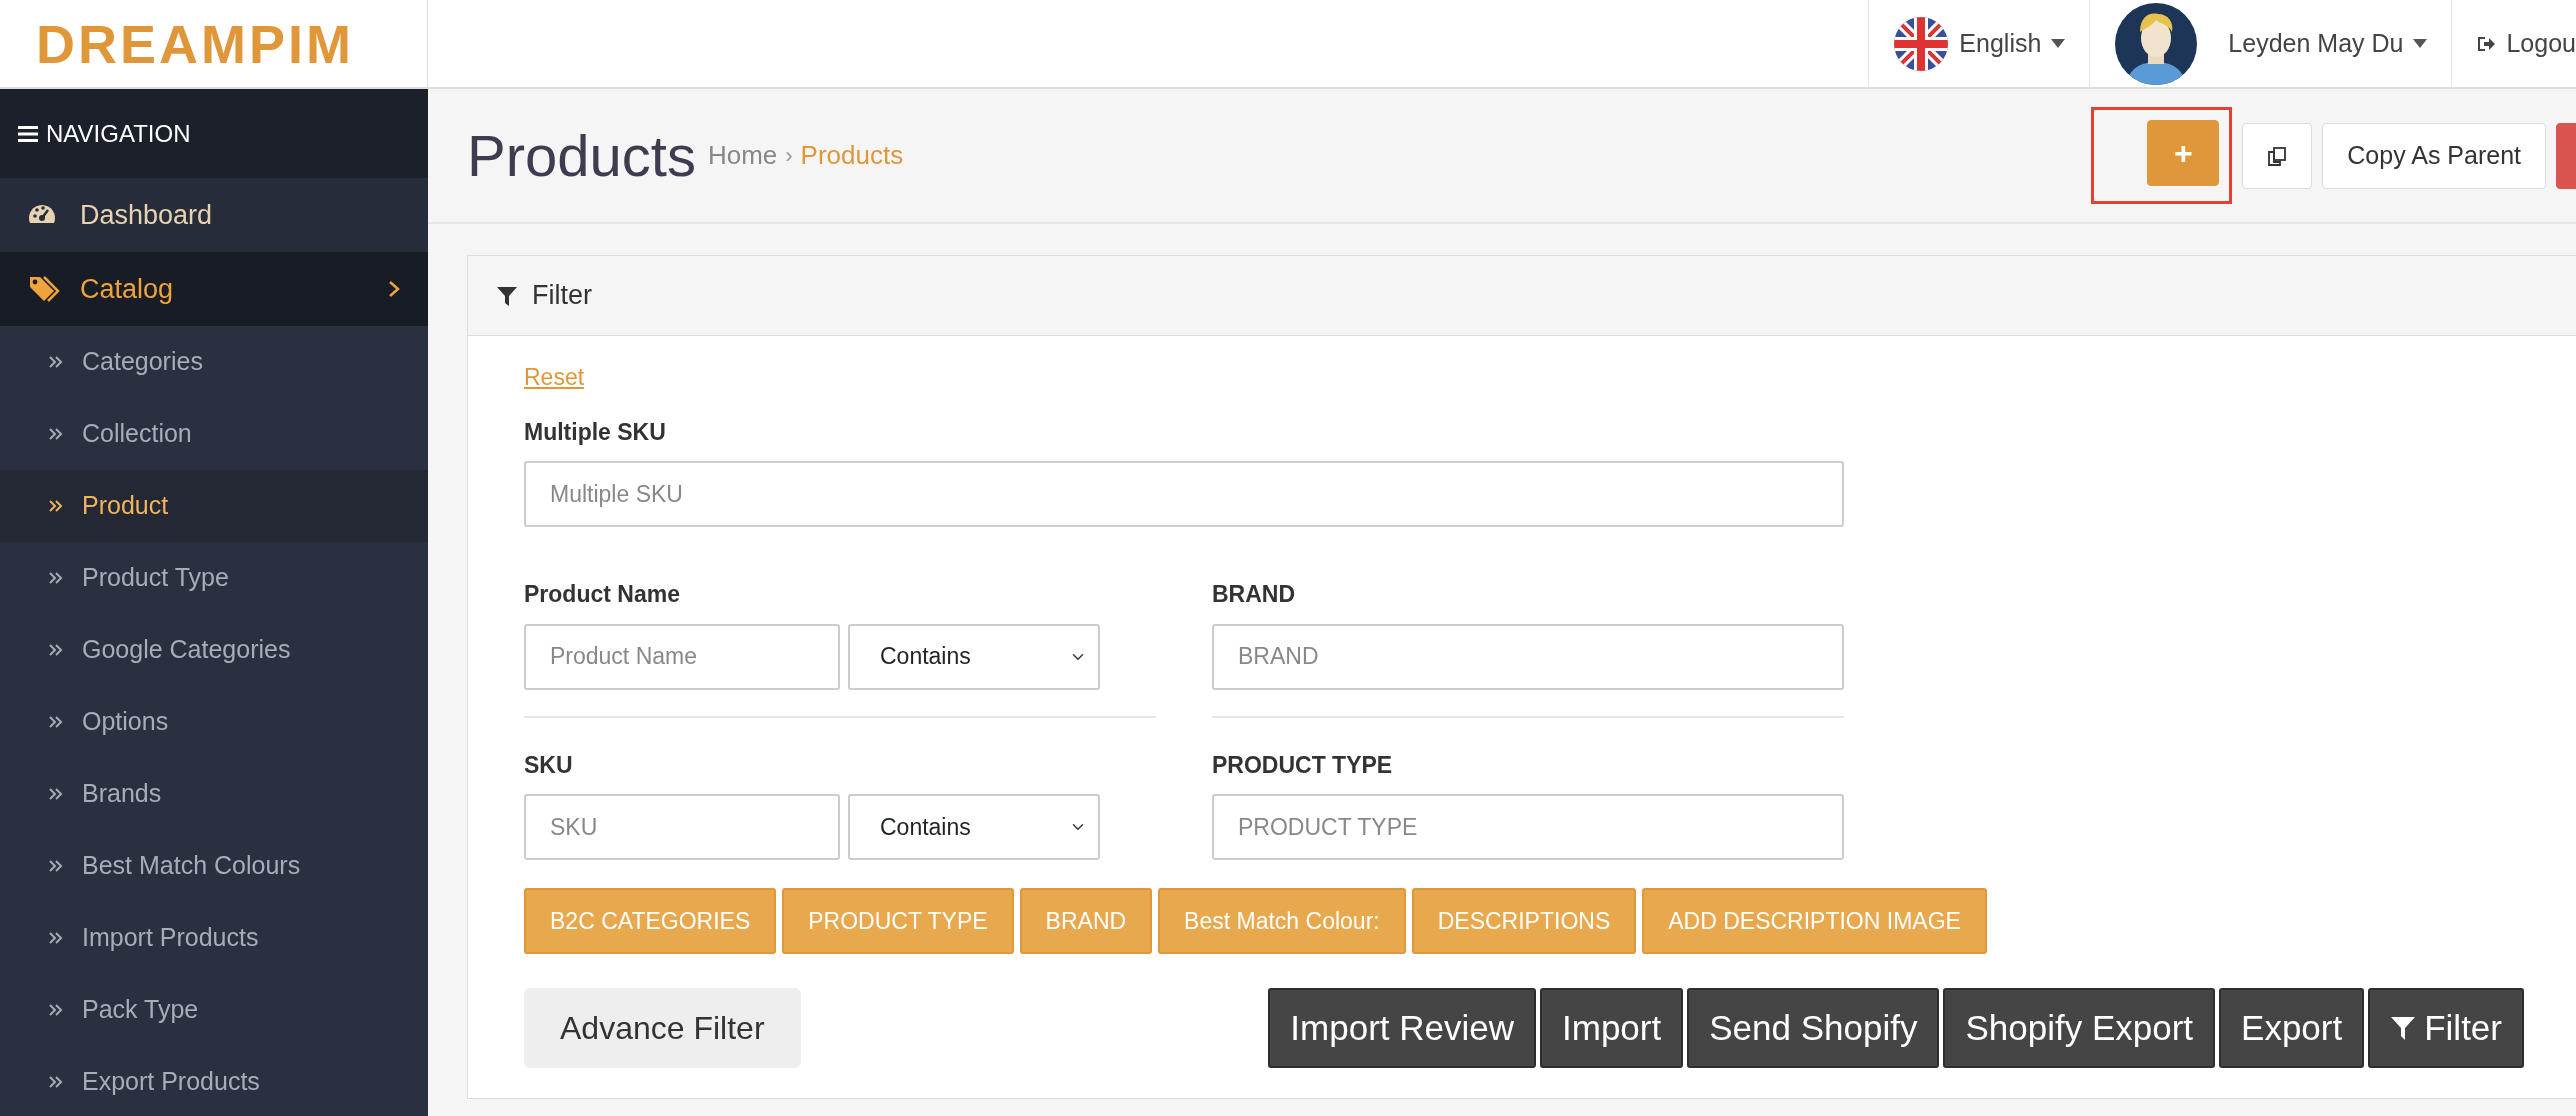 The height and width of the screenshot is (1116, 2576). Describe the element at coordinates (44, 289) in the screenshot. I see `tags-icon` at that location.